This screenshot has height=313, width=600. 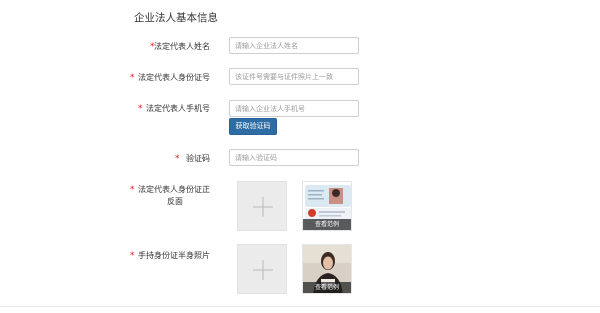 What do you see at coordinates (327, 206) in the screenshot?
I see `id-card-sample-image: 查看范例` at bounding box center [327, 206].